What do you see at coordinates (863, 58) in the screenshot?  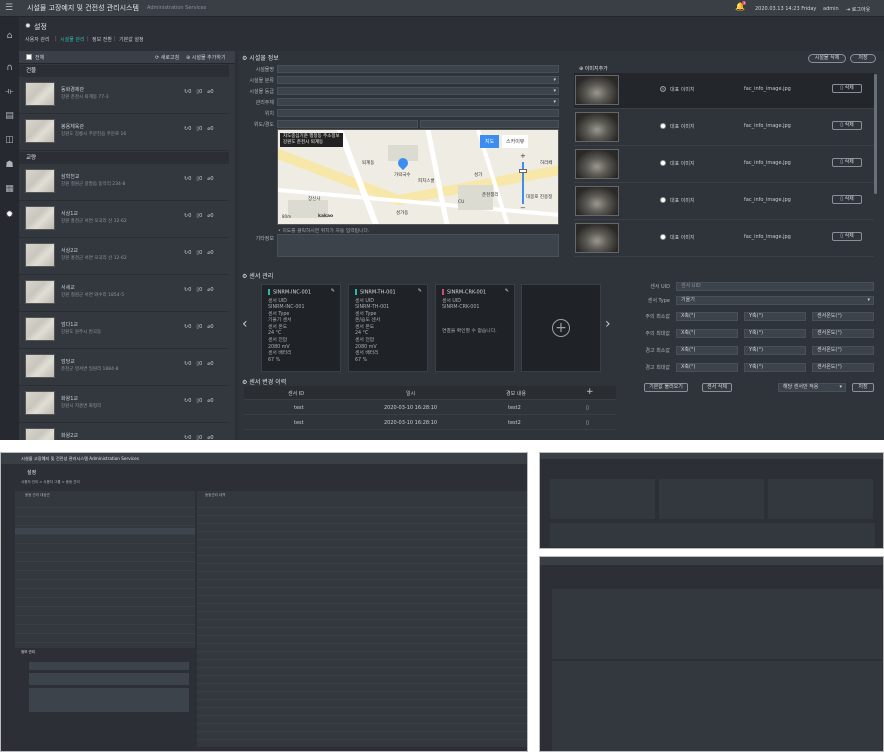 I see `save-facility-button: 저장` at bounding box center [863, 58].